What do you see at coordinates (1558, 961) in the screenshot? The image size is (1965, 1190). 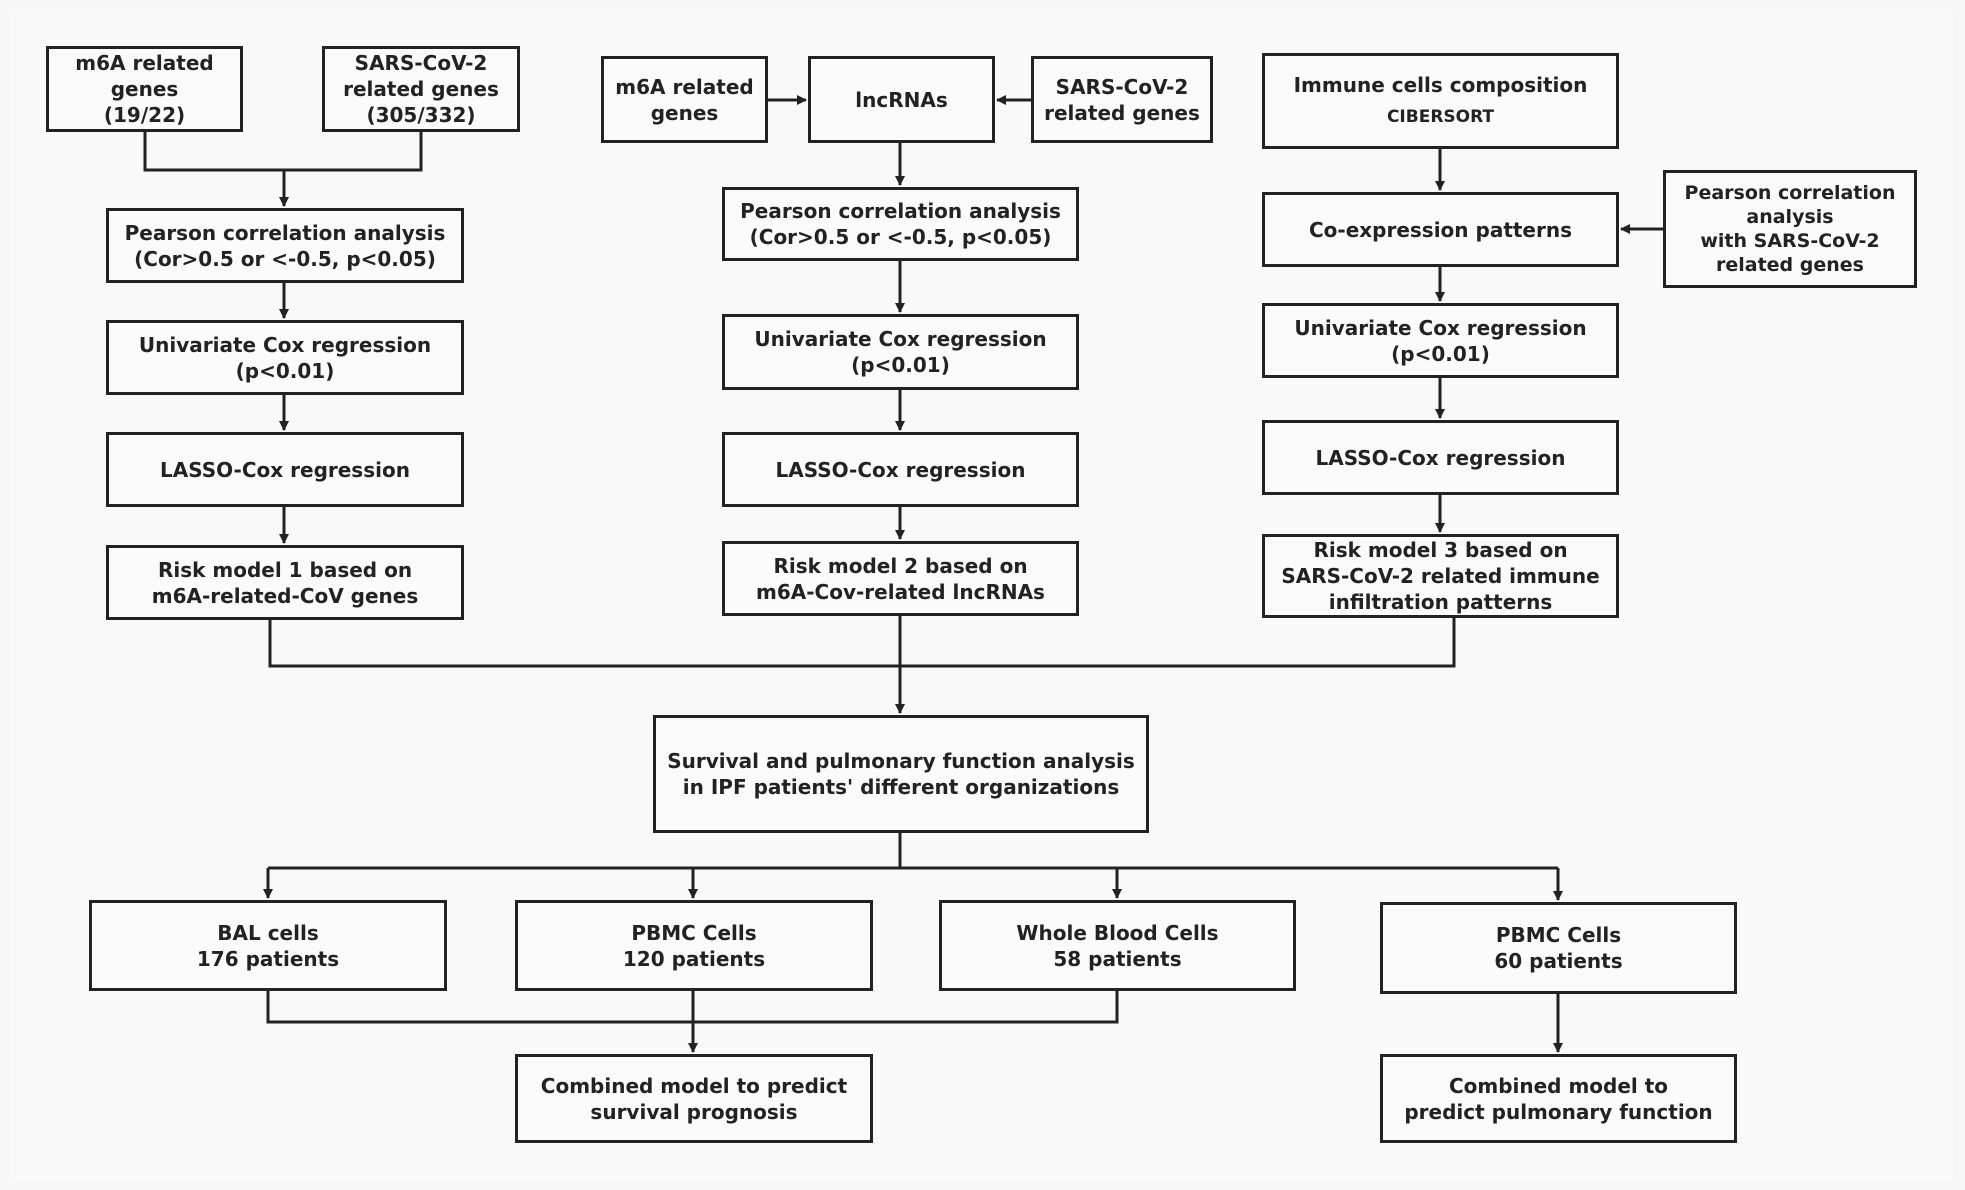 I see `cohort-patients: 60 patients` at bounding box center [1558, 961].